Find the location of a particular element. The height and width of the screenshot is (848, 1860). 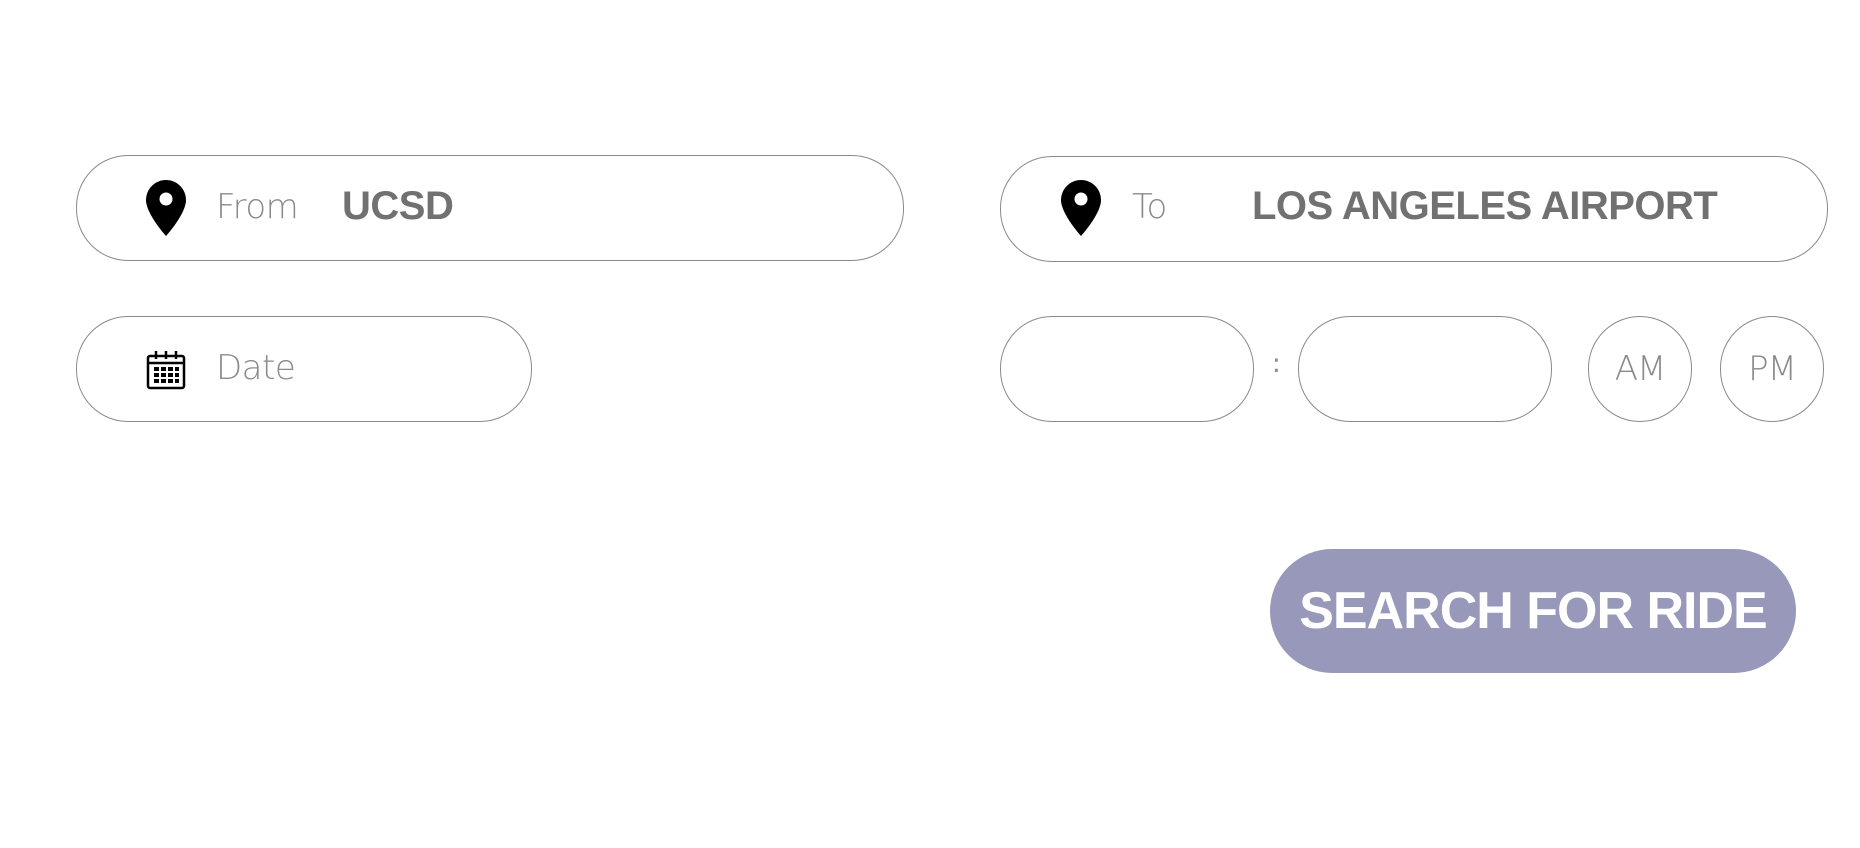

minute-input is located at coordinates (1425, 369).